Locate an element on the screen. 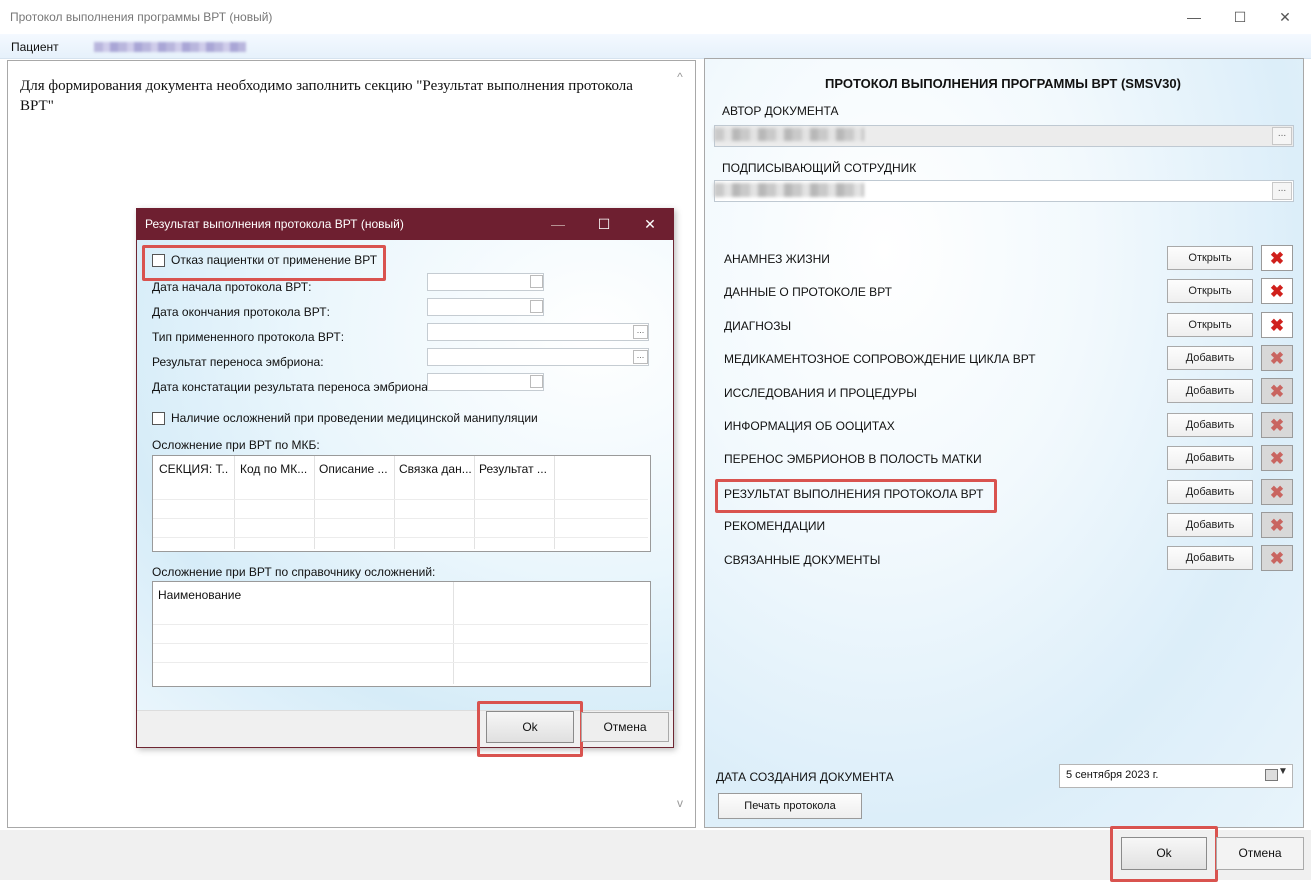  section-label-protocol-data: ДАННЫЕ О ПРОТОКОЛЕ ВРТ is located at coordinates (808, 292).